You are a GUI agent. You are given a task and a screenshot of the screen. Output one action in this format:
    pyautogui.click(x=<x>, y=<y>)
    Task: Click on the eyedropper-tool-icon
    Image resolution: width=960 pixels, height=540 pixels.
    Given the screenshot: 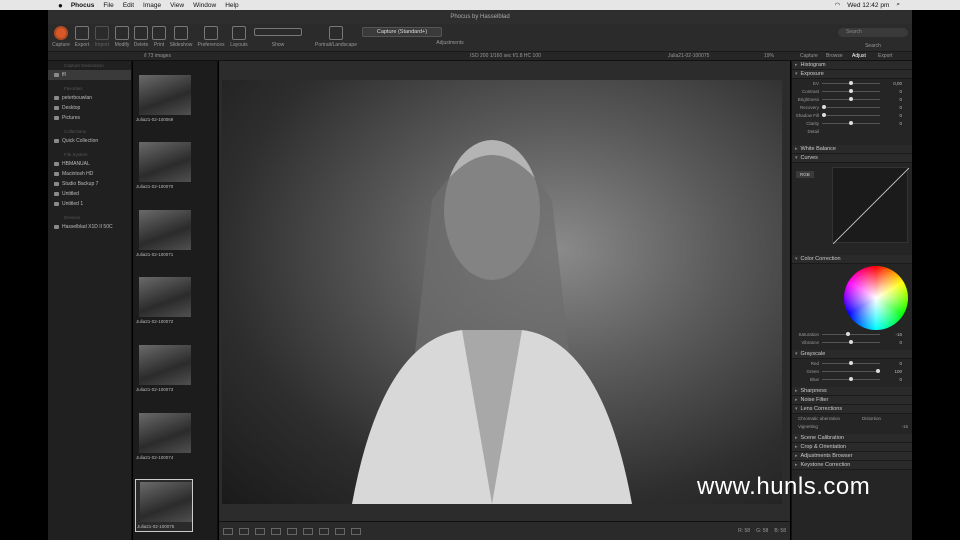 What is the action you would take?
    pyautogui.click(x=292, y=531)
    